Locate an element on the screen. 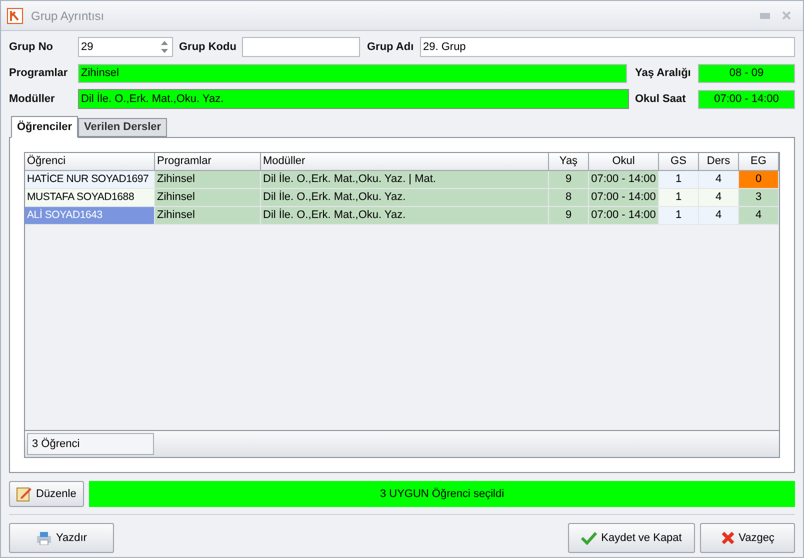 The height and width of the screenshot is (558, 804). close-icon is located at coordinates (786, 15).